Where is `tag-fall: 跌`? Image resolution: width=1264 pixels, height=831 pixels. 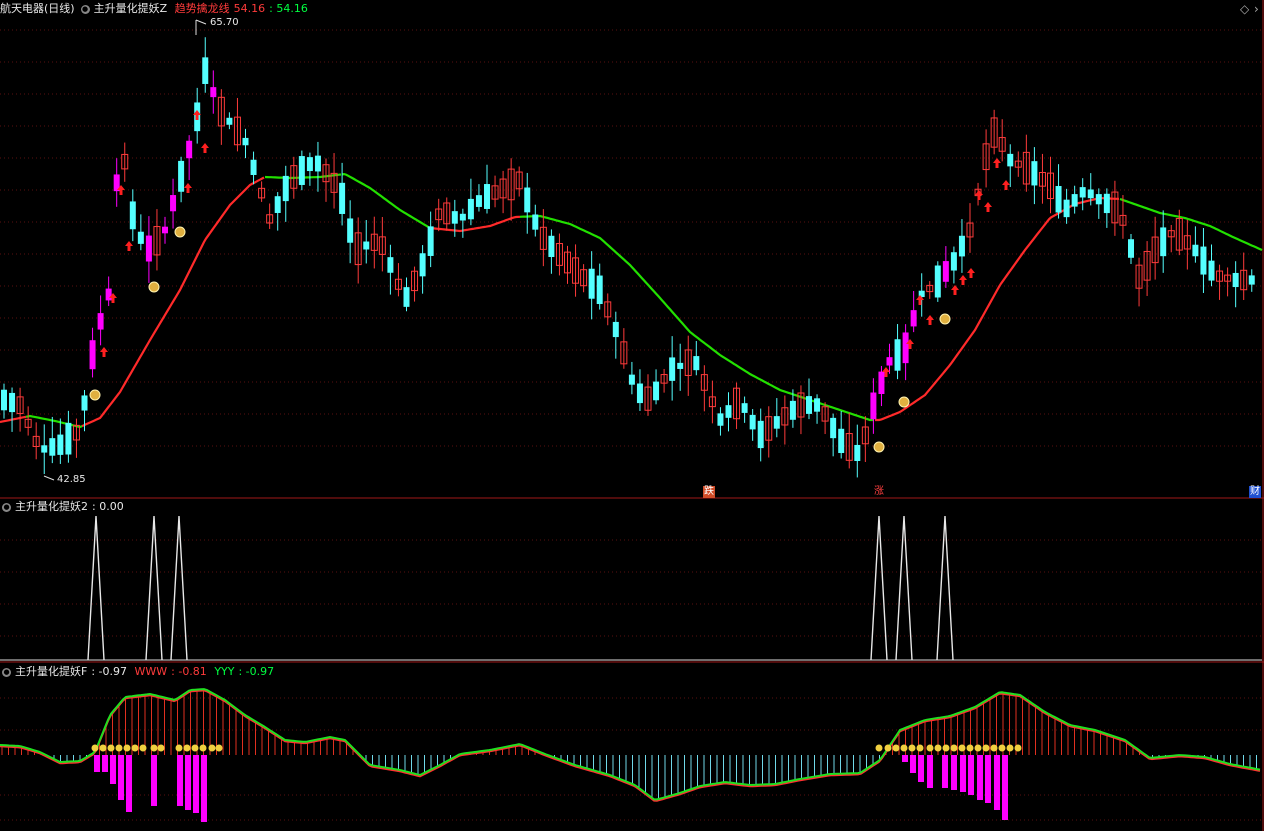 tag-fall: 跌 is located at coordinates (709, 492).